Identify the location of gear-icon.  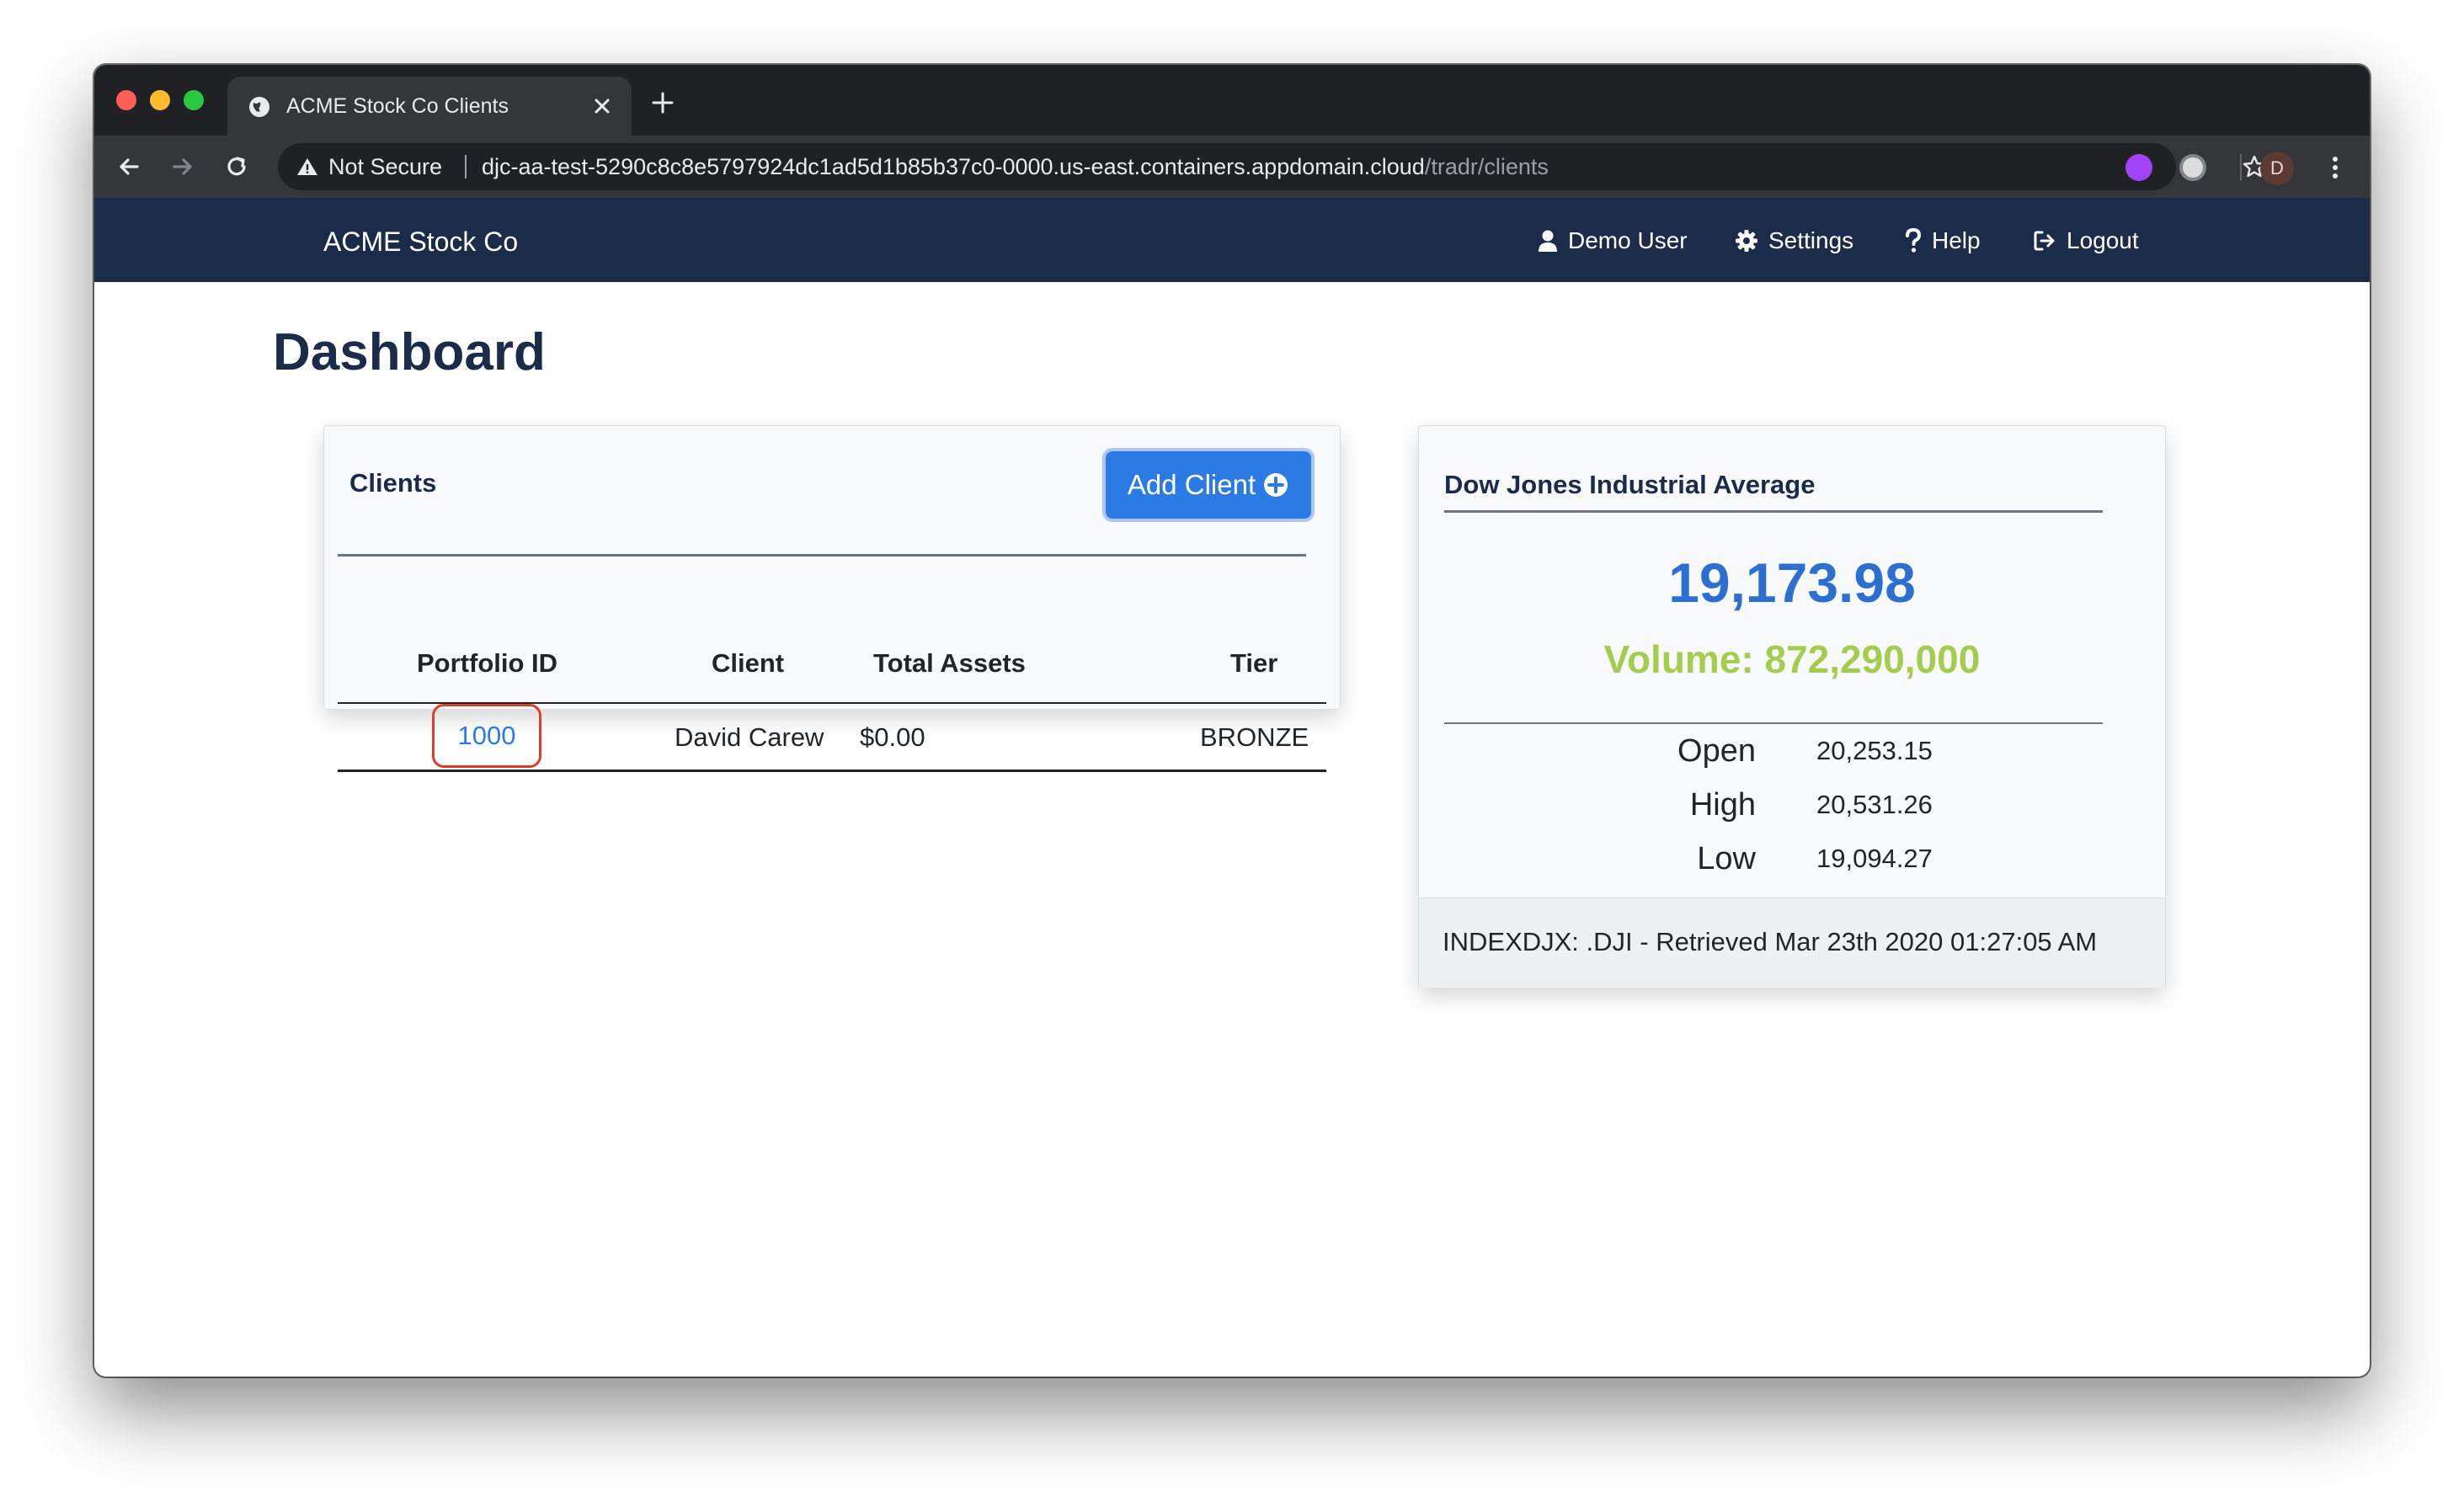
(1746, 241).